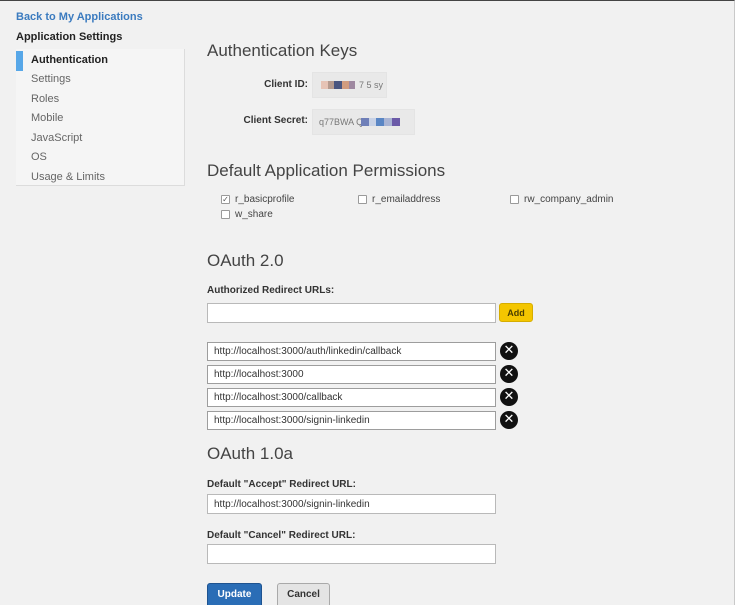  I want to click on permission-label: r_basicprofile, so click(265, 199).